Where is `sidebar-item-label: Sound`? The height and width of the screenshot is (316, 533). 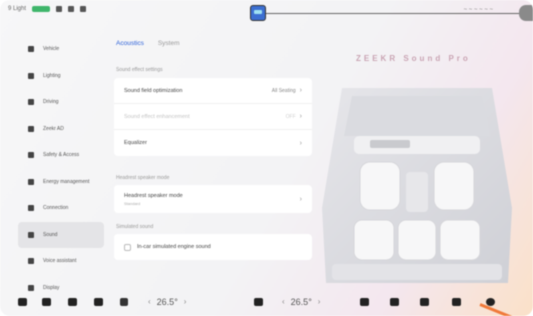
sidebar-item-label: Sound is located at coordinates (50, 234).